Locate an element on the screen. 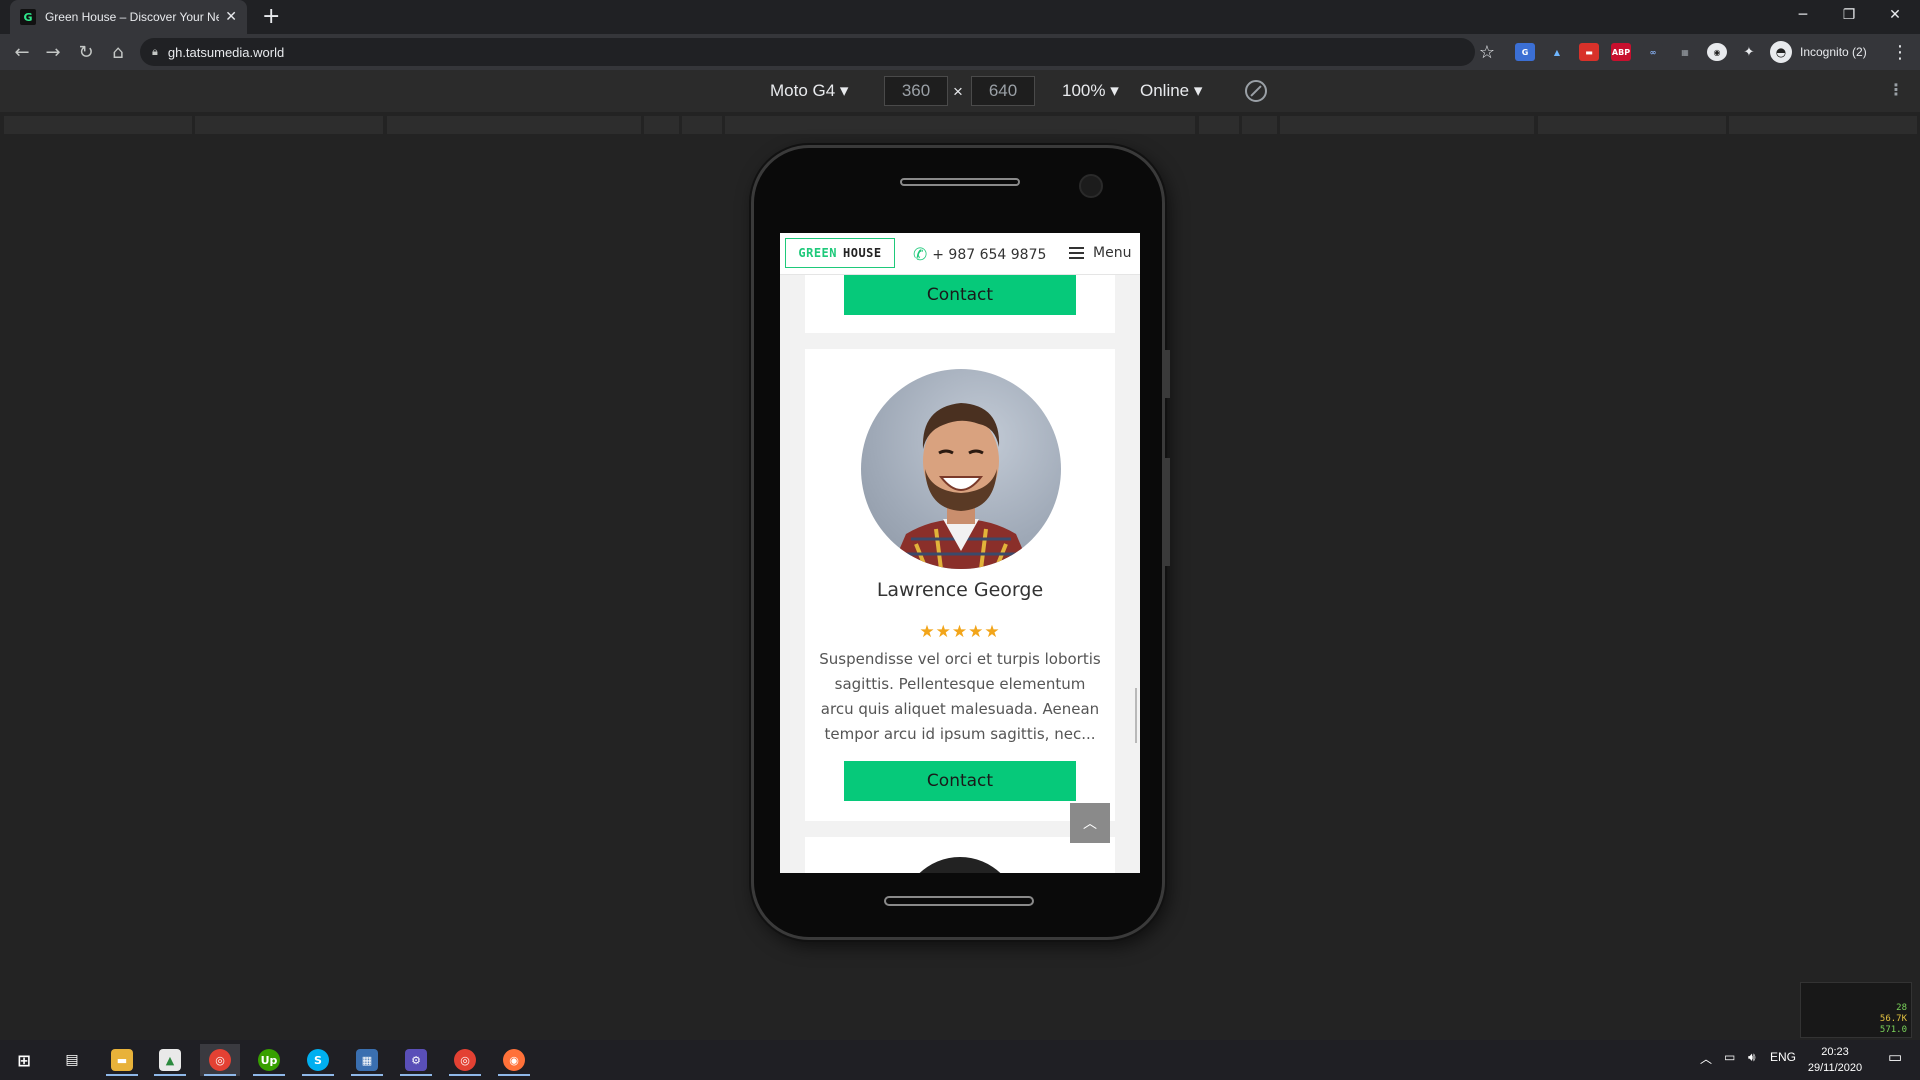  site-header: GREEN HOUSE ✆ + 987 654 9875 Menu is located at coordinates (960, 254).